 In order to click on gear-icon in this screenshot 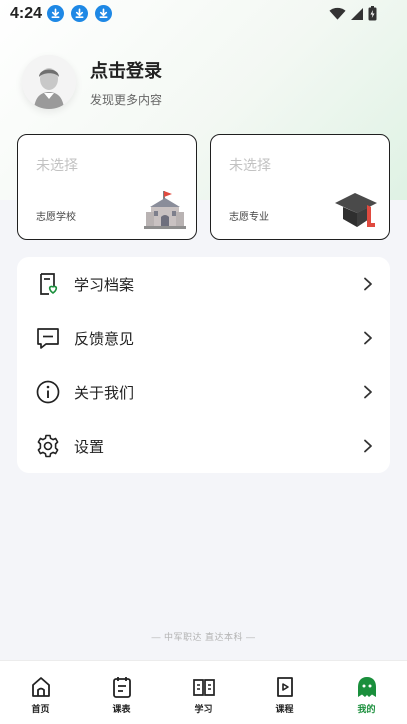, I will do `click(48, 446)`.